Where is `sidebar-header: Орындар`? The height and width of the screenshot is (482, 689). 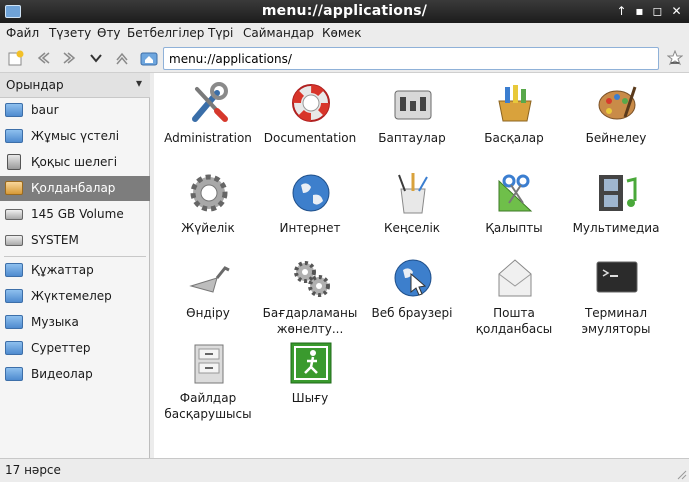 sidebar-header: Орындар is located at coordinates (35, 85).